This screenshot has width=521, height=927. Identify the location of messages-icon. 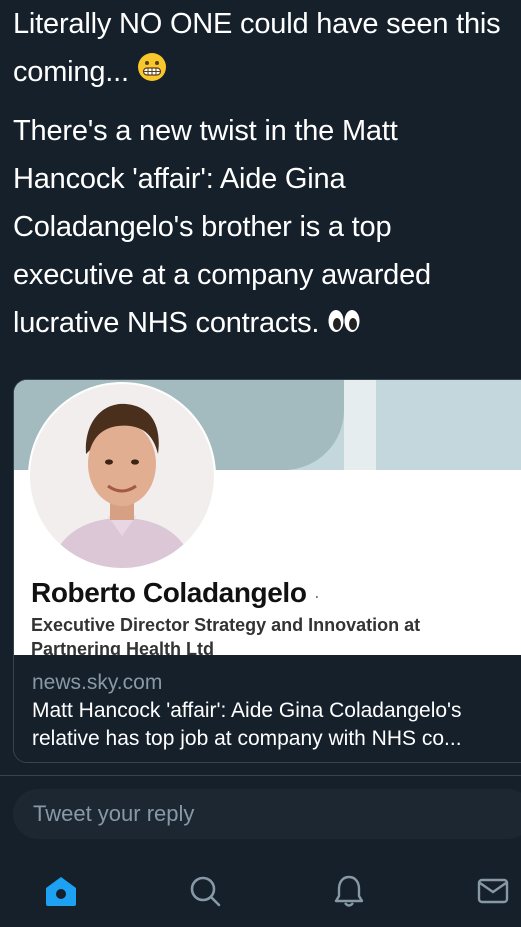
(493, 891).